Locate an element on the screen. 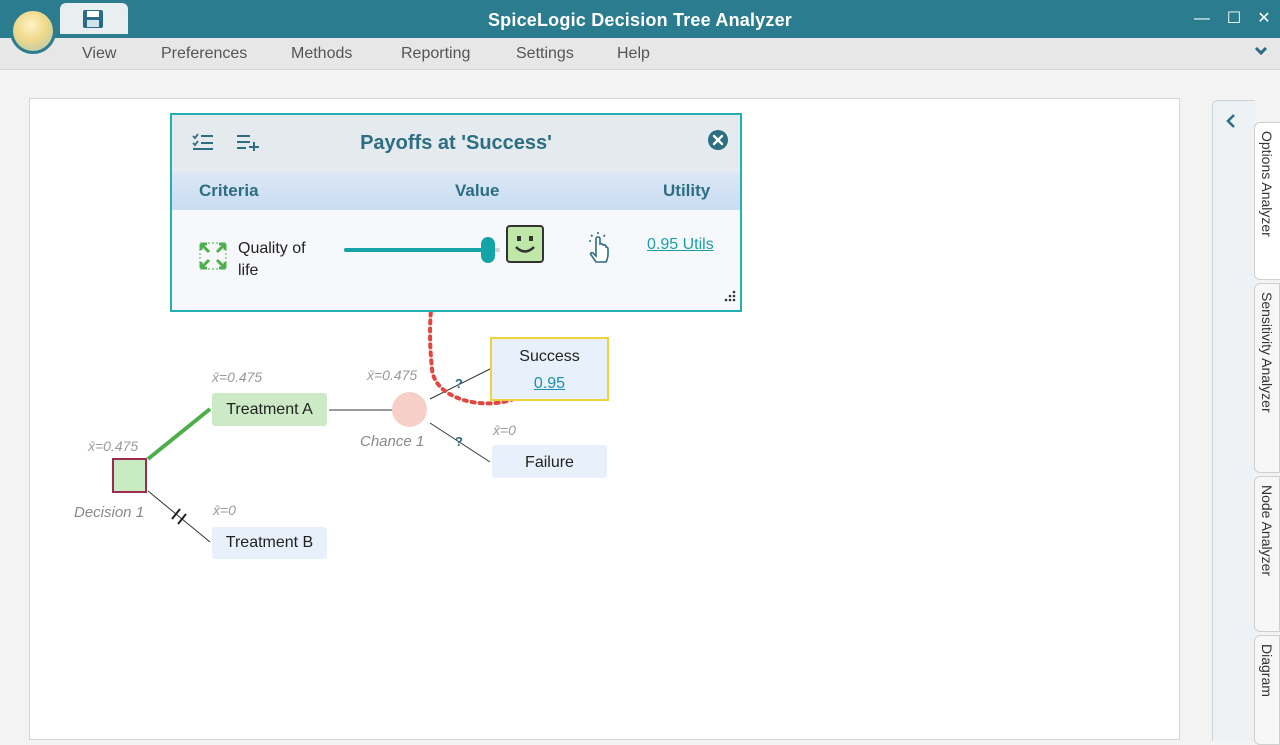 The image size is (1280, 745). treatment-a-node: Treatment A is located at coordinates (269, 409).